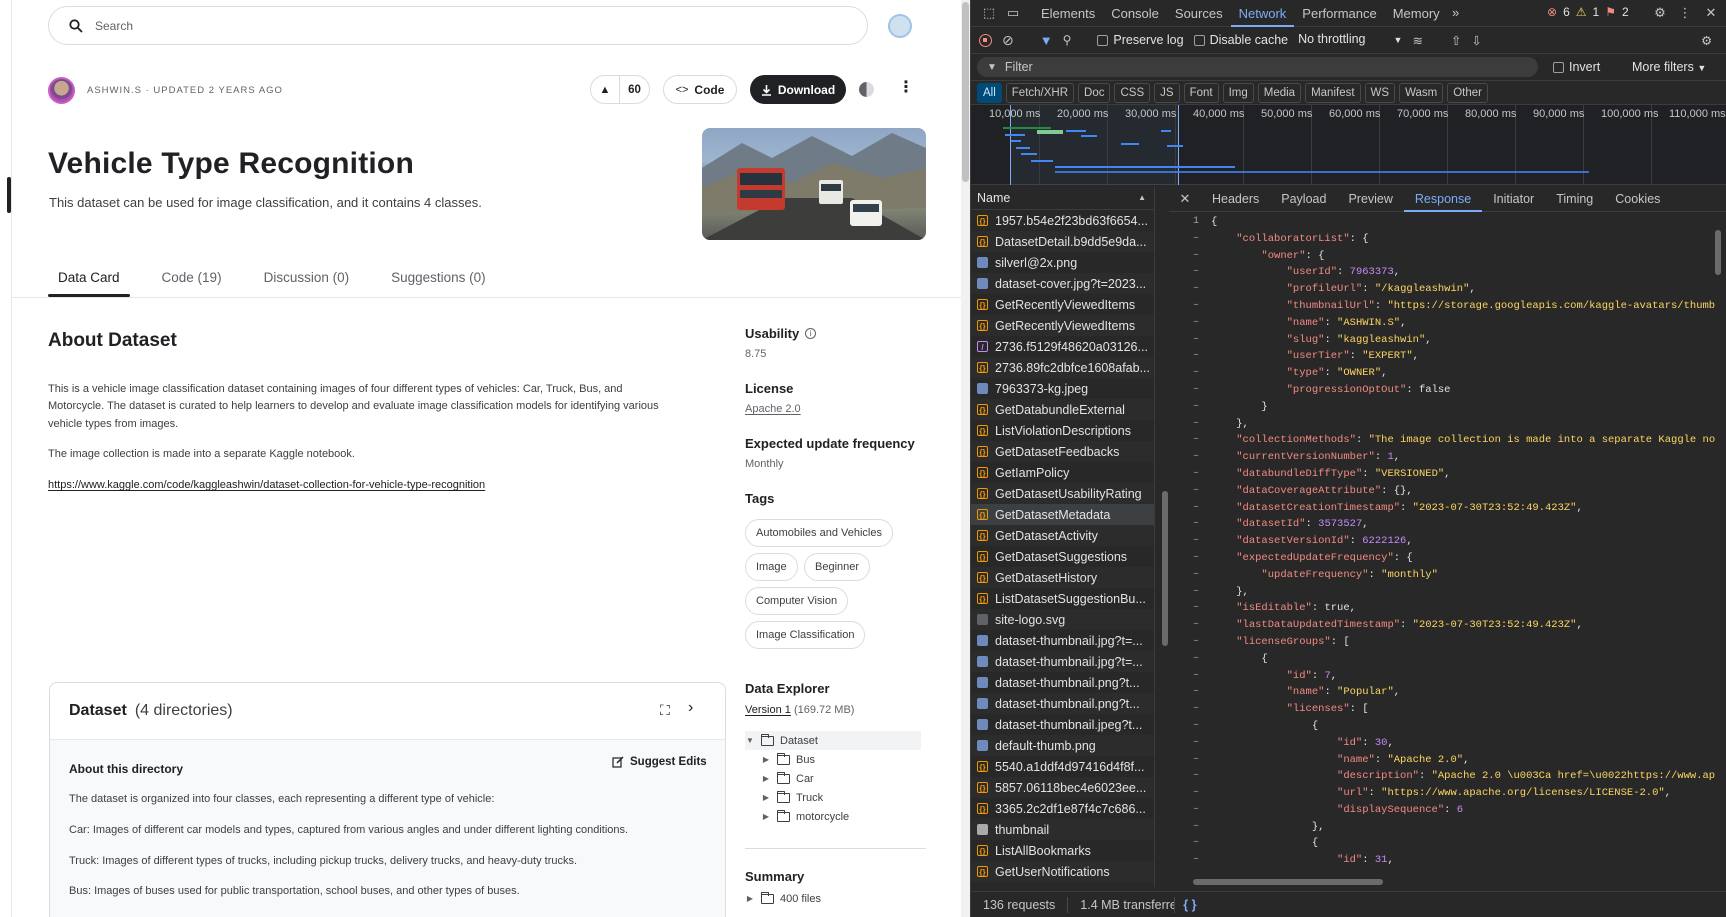  I want to click on request-row: {} GetIamPolicy, so click(1062, 472).